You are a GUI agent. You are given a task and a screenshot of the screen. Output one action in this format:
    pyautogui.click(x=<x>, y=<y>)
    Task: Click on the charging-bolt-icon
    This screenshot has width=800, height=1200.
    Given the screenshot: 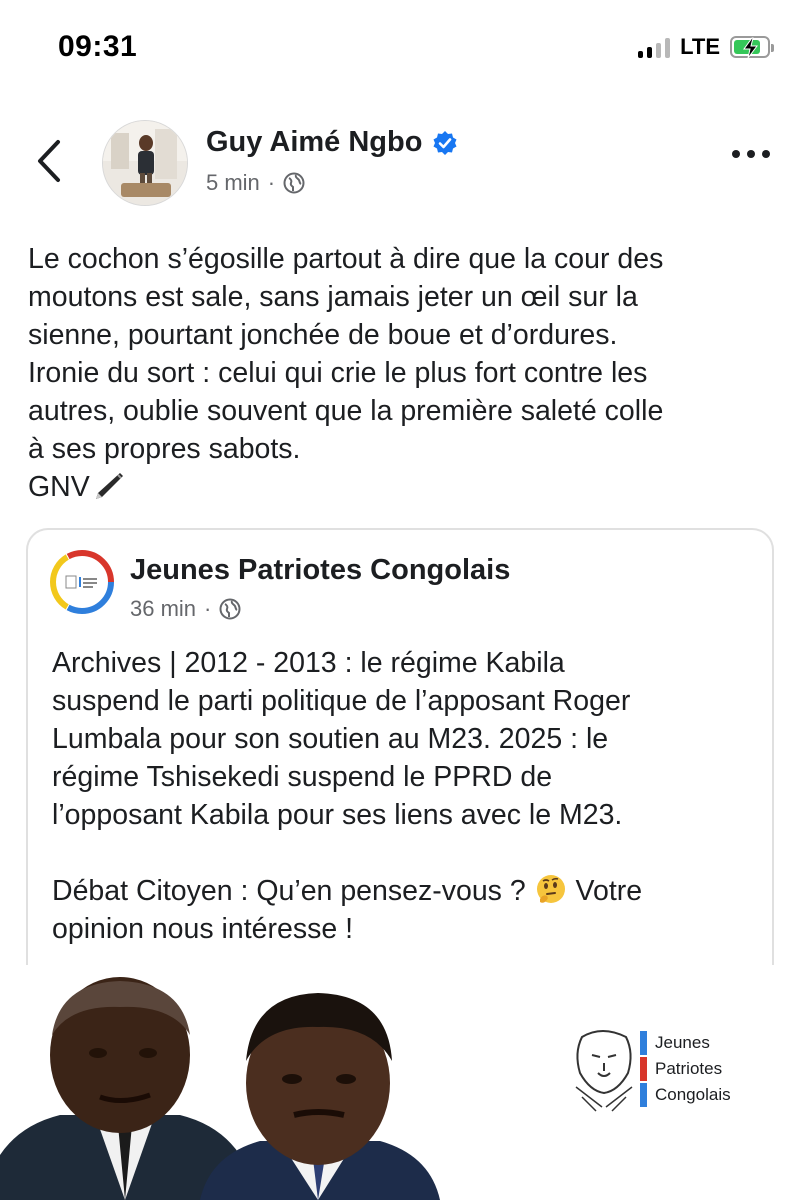 What is the action you would take?
    pyautogui.click(x=750, y=48)
    